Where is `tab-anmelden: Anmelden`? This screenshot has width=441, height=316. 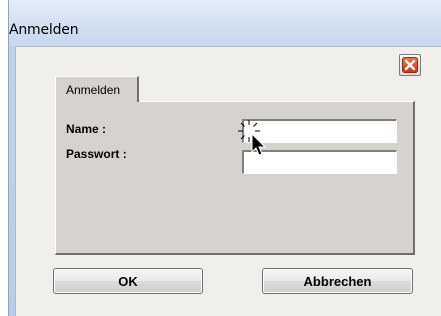 tab-anmelden: Anmelden is located at coordinates (97, 89).